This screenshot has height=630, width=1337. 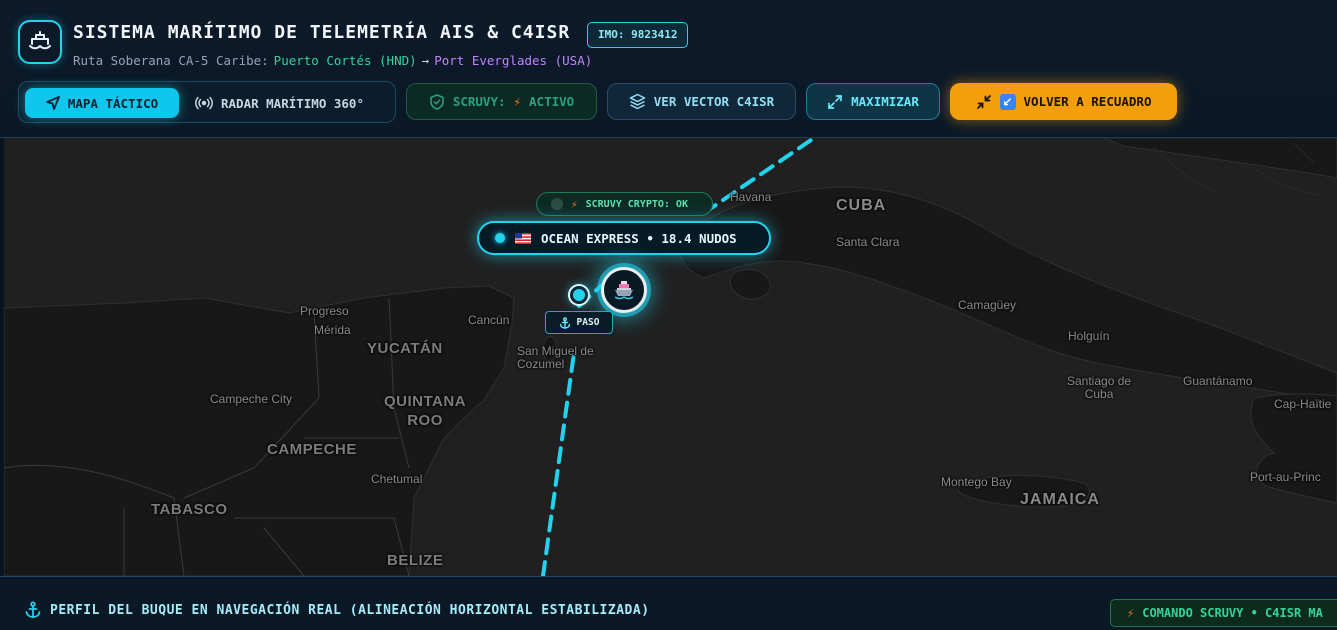 I want to click on map-label-cuba: CUBA, so click(x=861, y=205).